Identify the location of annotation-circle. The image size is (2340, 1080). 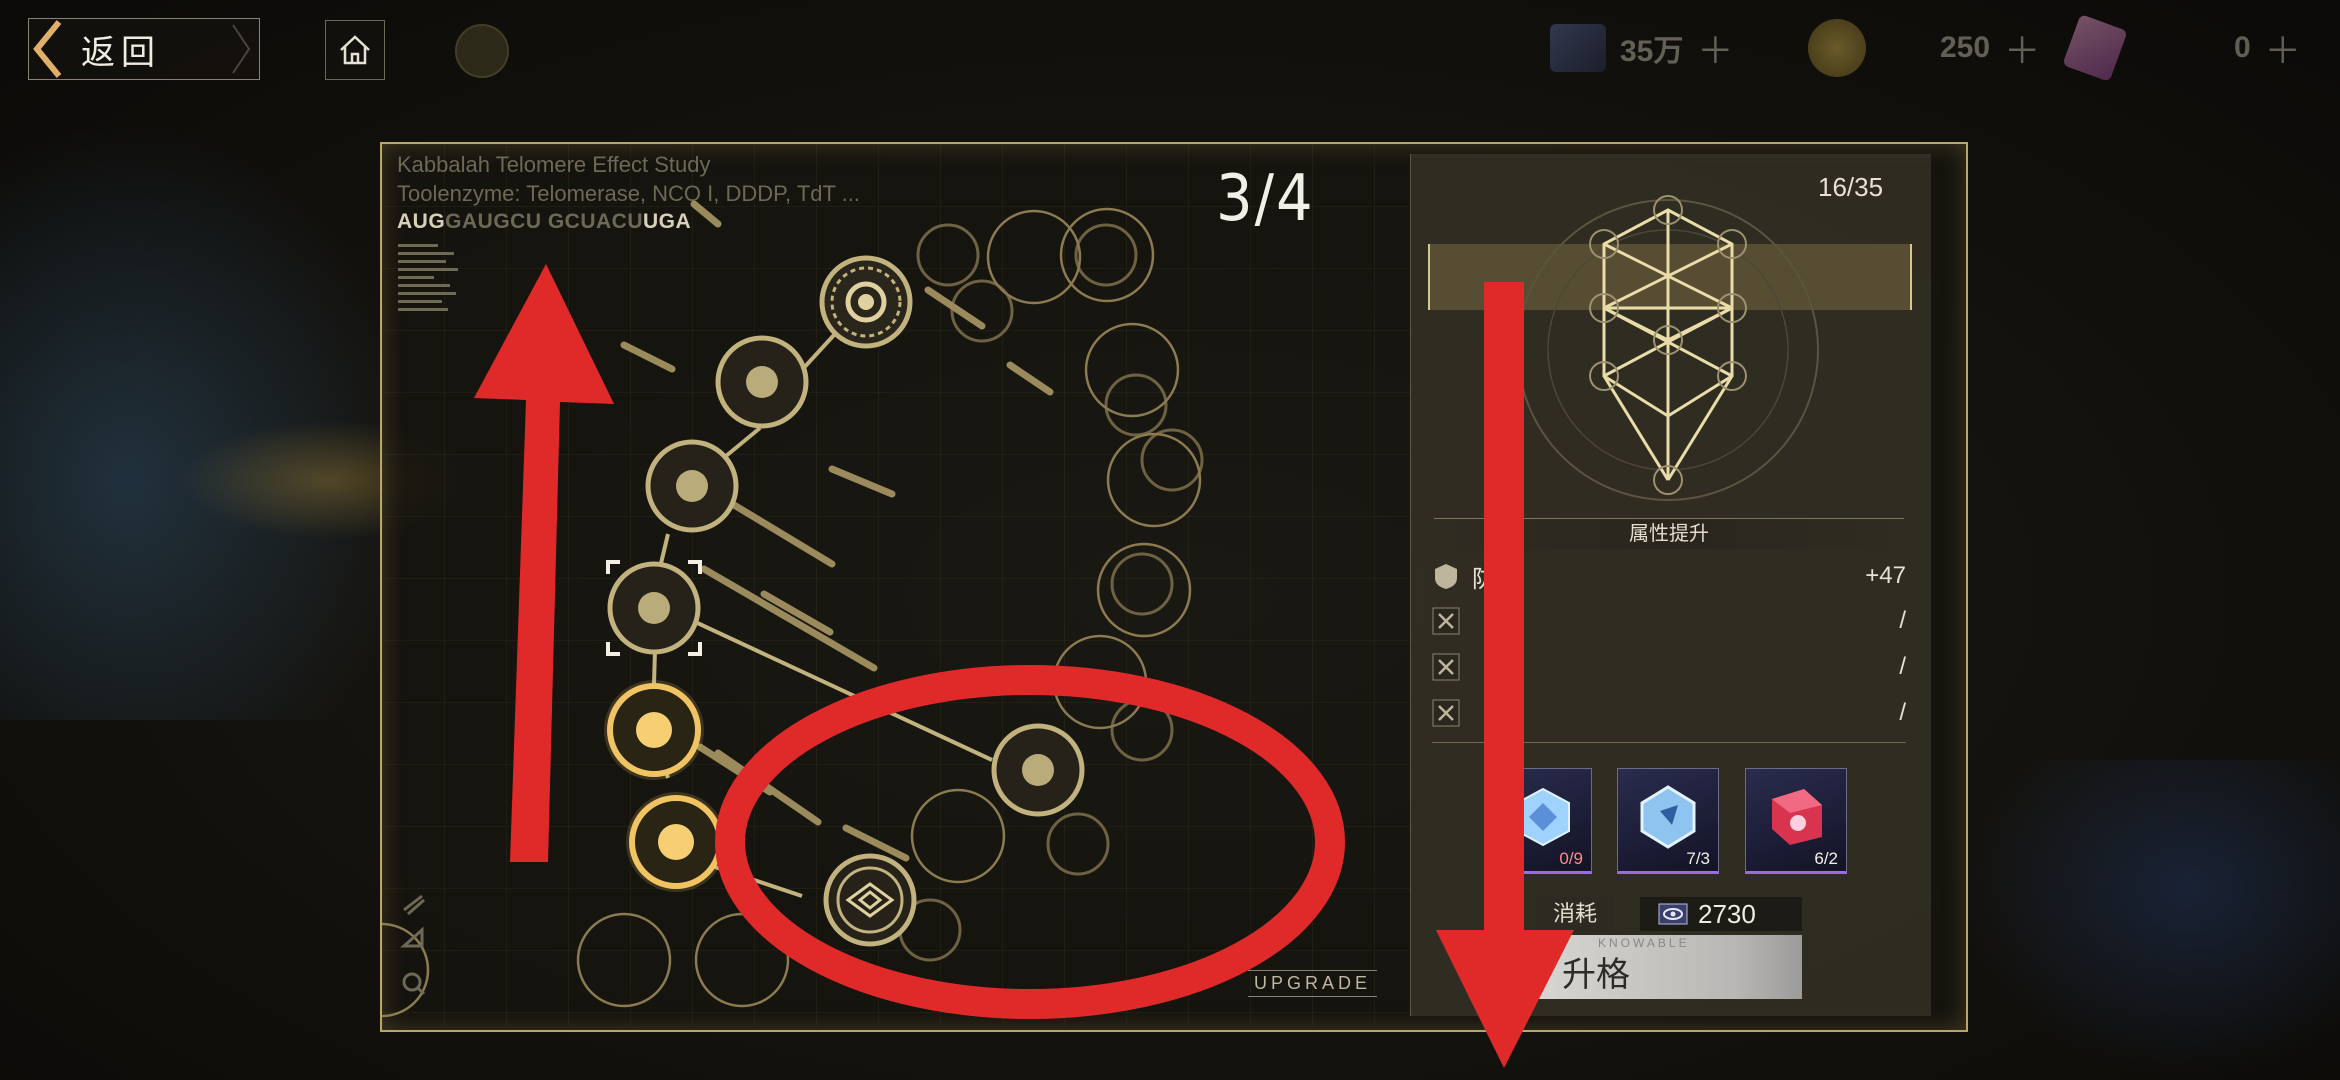
(1030, 842).